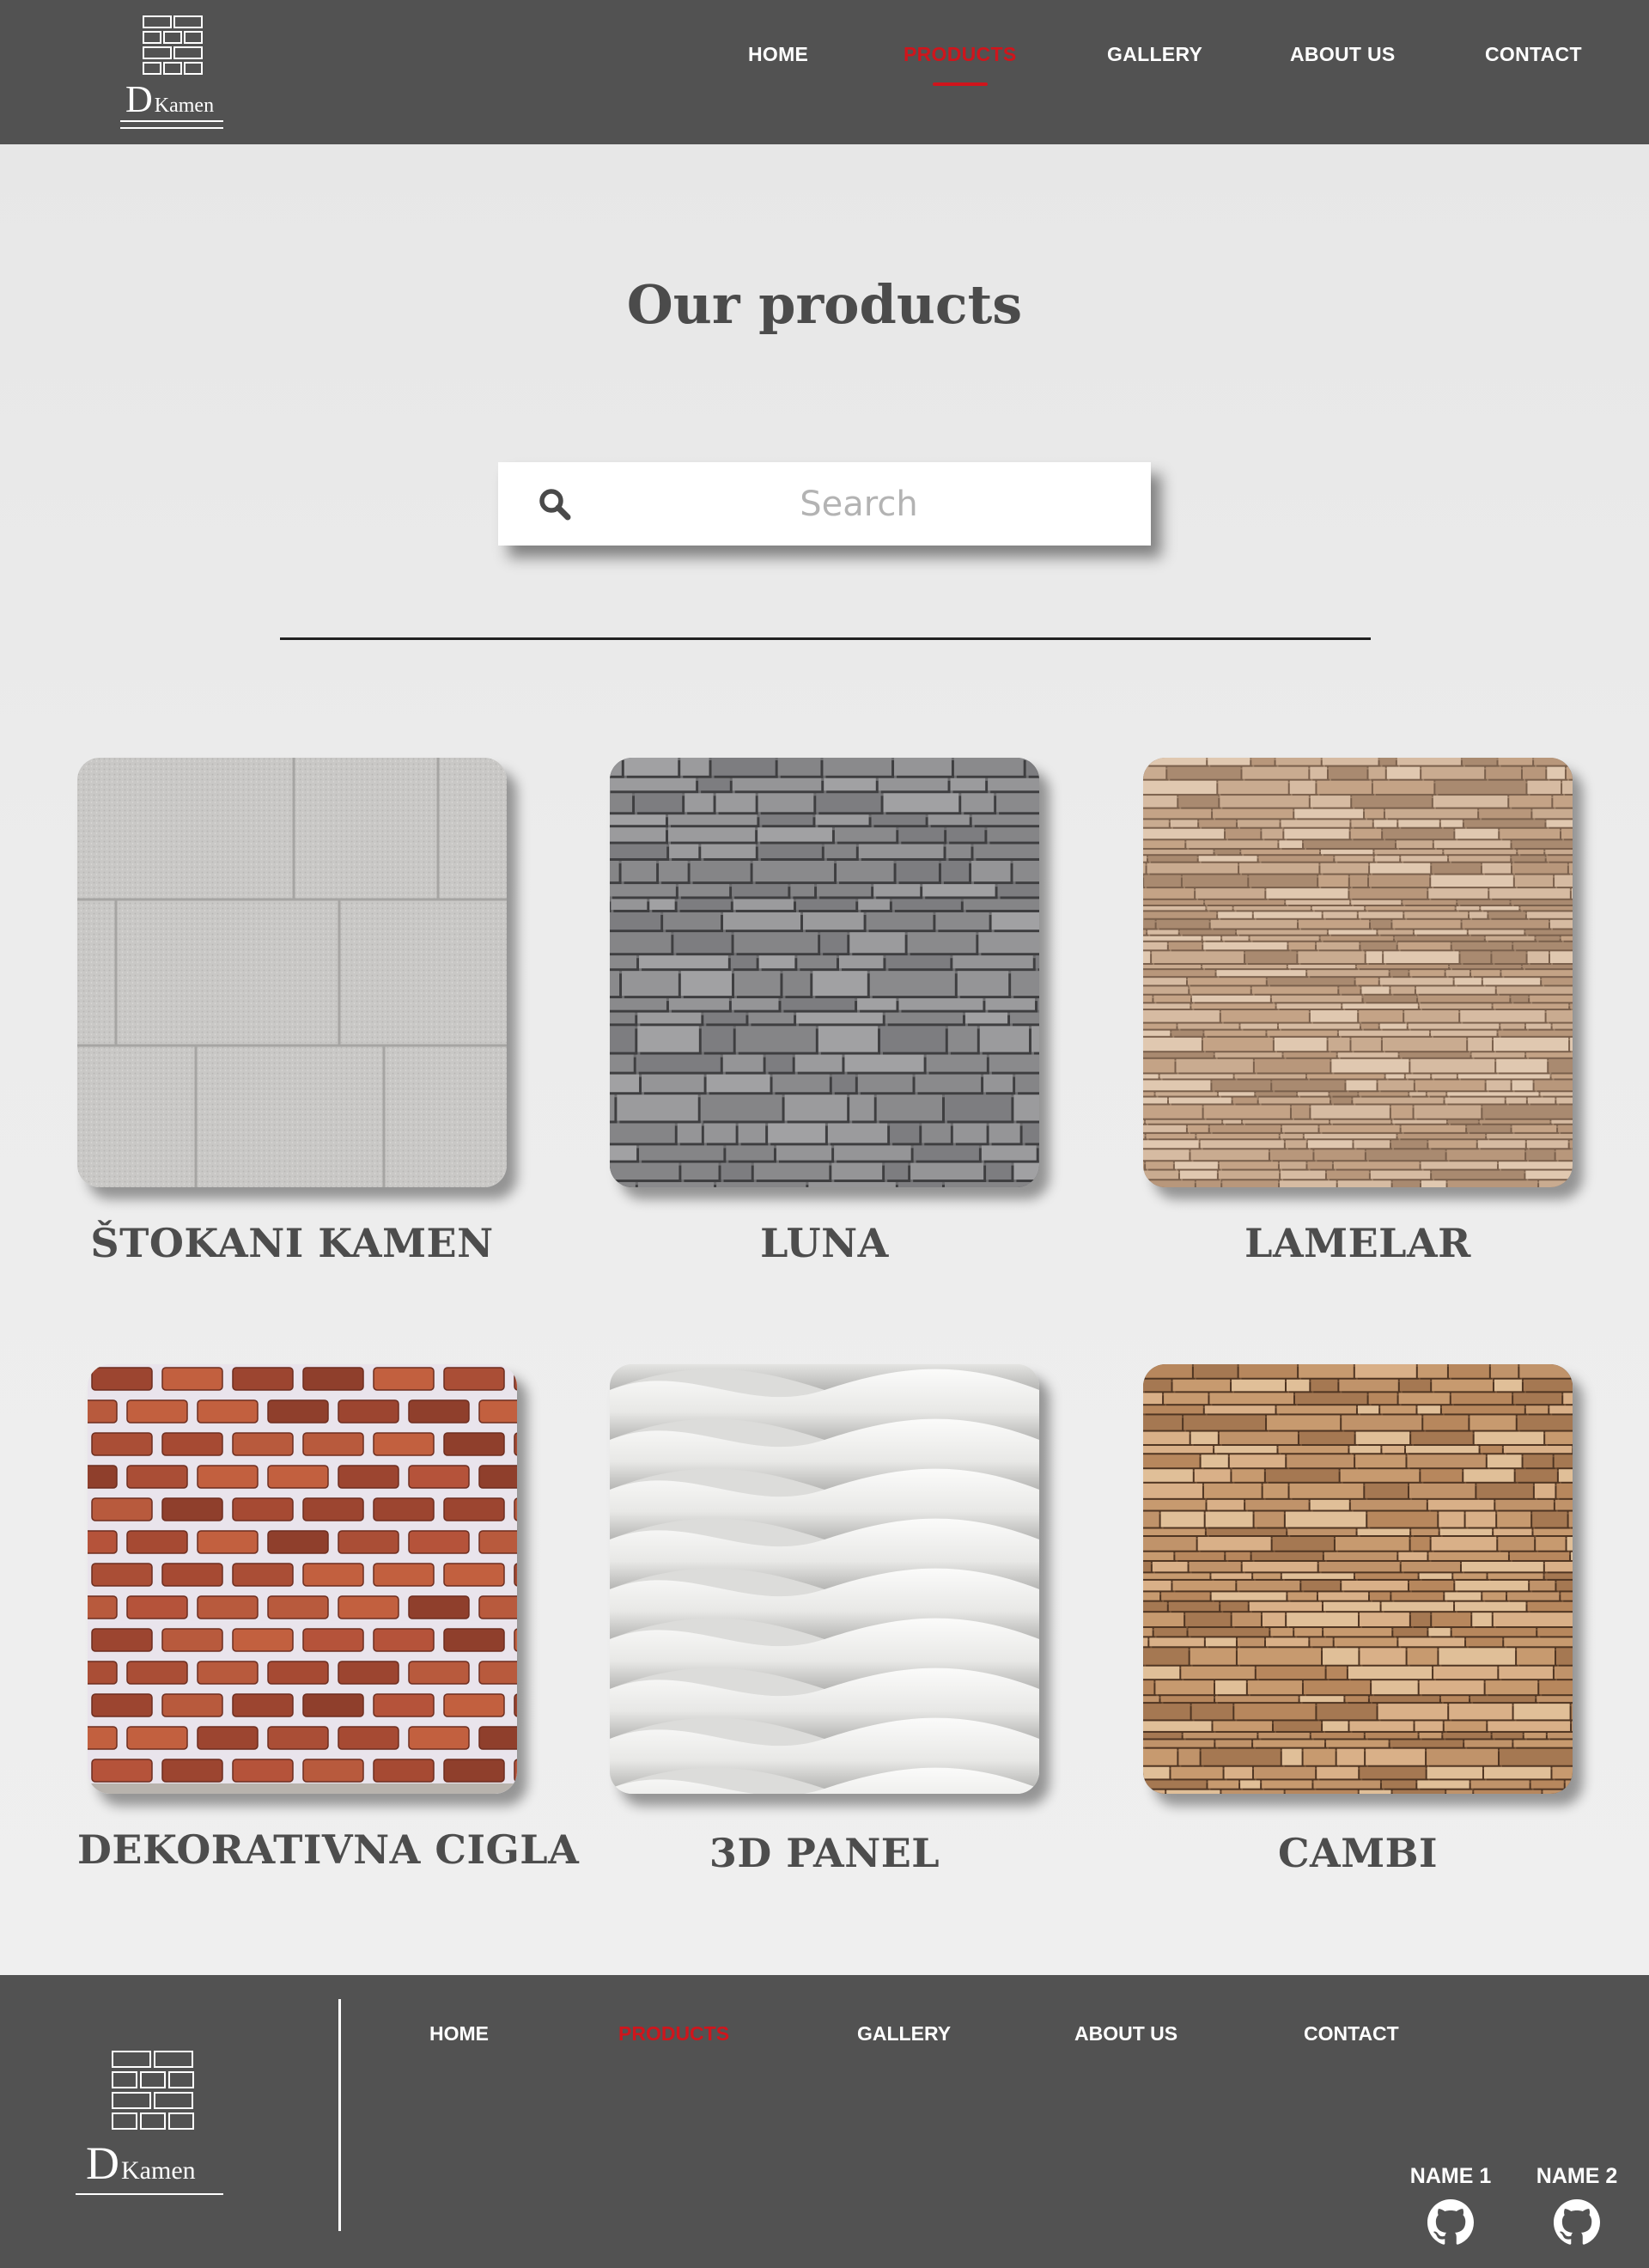 The height and width of the screenshot is (2268, 1649). I want to click on footer-nav-products: PRODUCTS, so click(674, 2033).